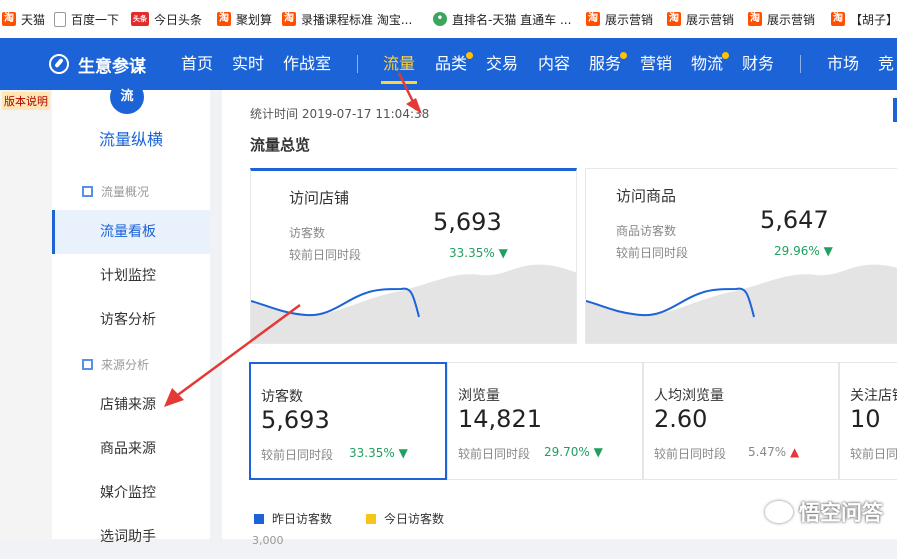  I want to click on nav-trade: 交易, so click(502, 64).